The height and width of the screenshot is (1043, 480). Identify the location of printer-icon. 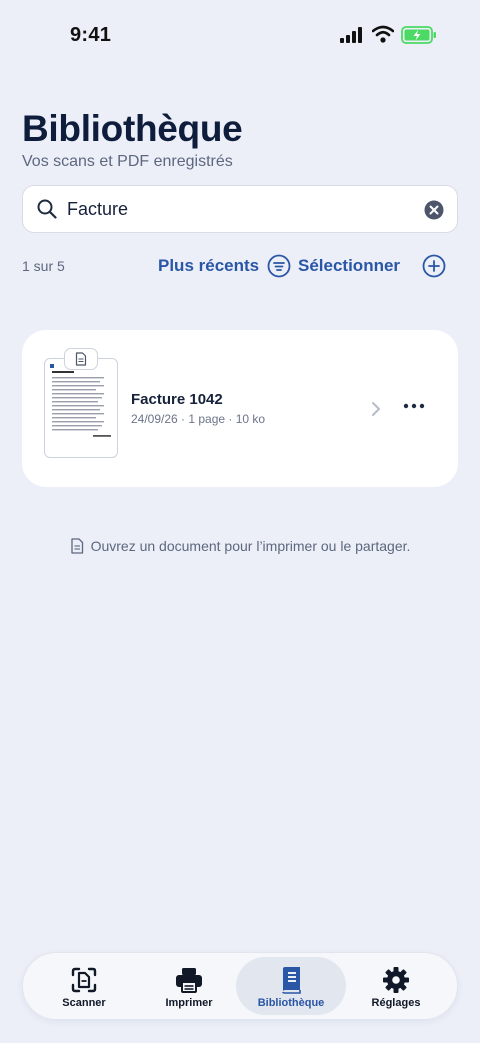
(189, 980).